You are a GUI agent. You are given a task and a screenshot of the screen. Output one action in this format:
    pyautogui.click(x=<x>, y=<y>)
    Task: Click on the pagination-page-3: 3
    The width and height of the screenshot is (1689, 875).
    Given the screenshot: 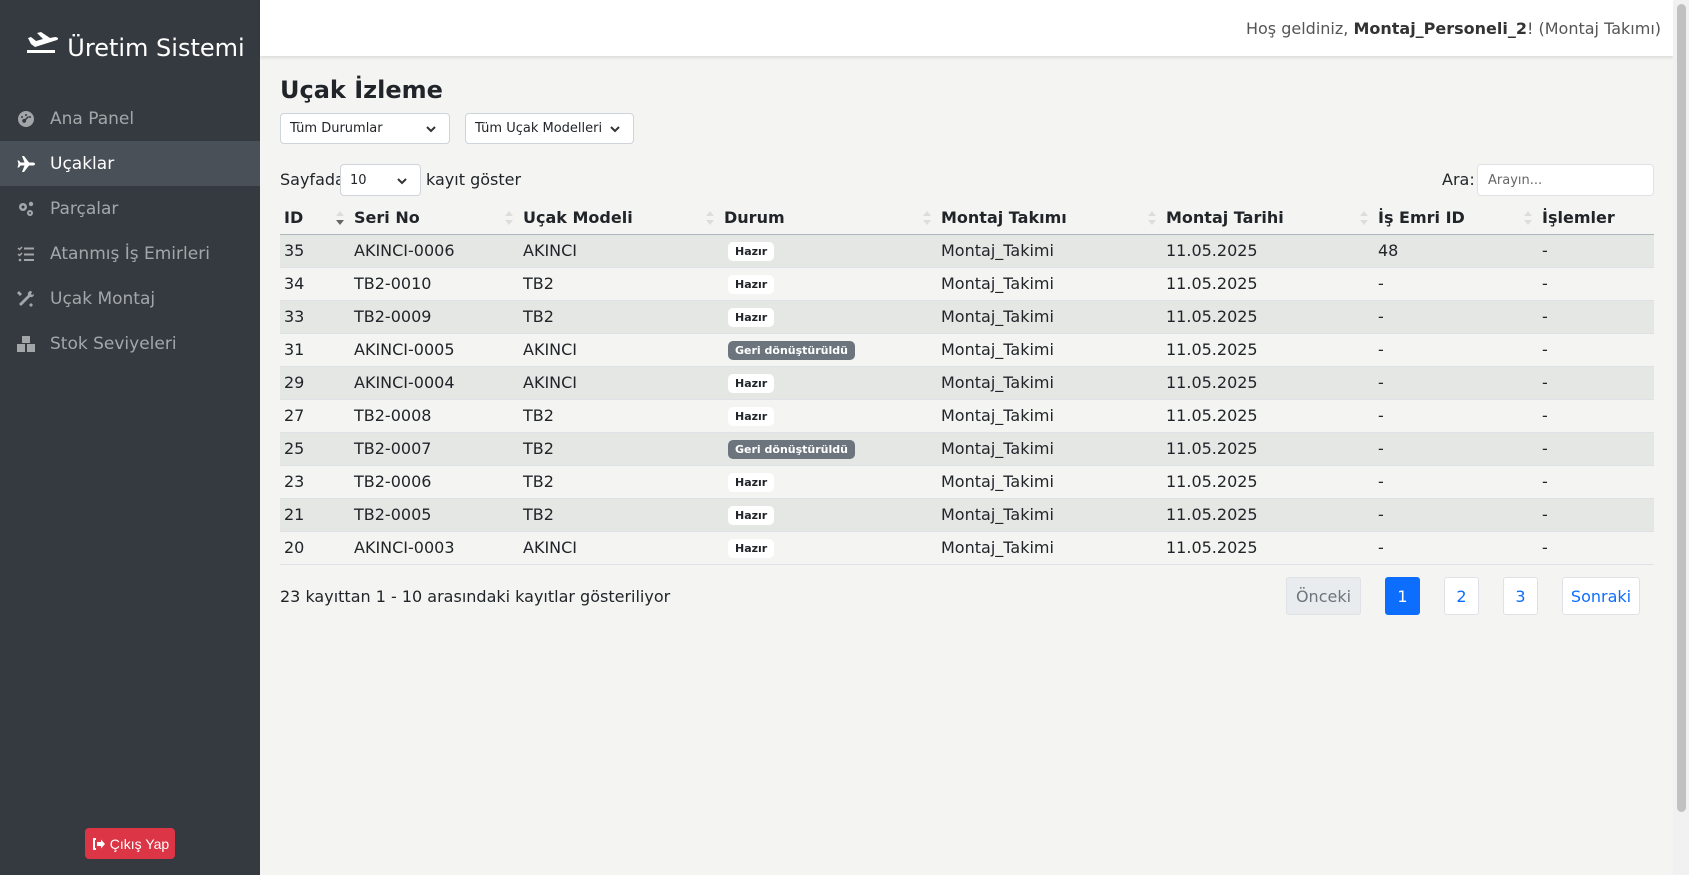 What is the action you would take?
    pyautogui.click(x=1520, y=596)
    